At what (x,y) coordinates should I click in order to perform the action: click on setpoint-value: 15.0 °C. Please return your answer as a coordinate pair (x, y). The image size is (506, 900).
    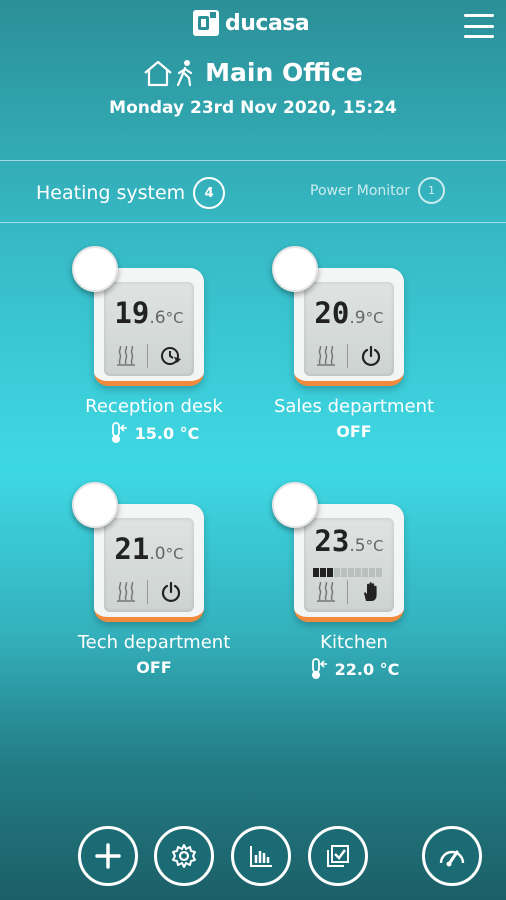
    Looking at the image, I should click on (167, 433).